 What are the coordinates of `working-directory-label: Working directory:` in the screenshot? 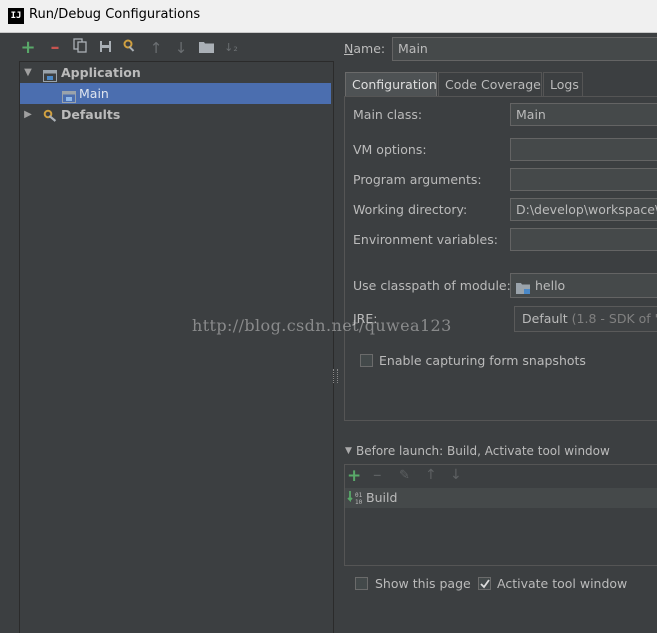 It's located at (410, 209).